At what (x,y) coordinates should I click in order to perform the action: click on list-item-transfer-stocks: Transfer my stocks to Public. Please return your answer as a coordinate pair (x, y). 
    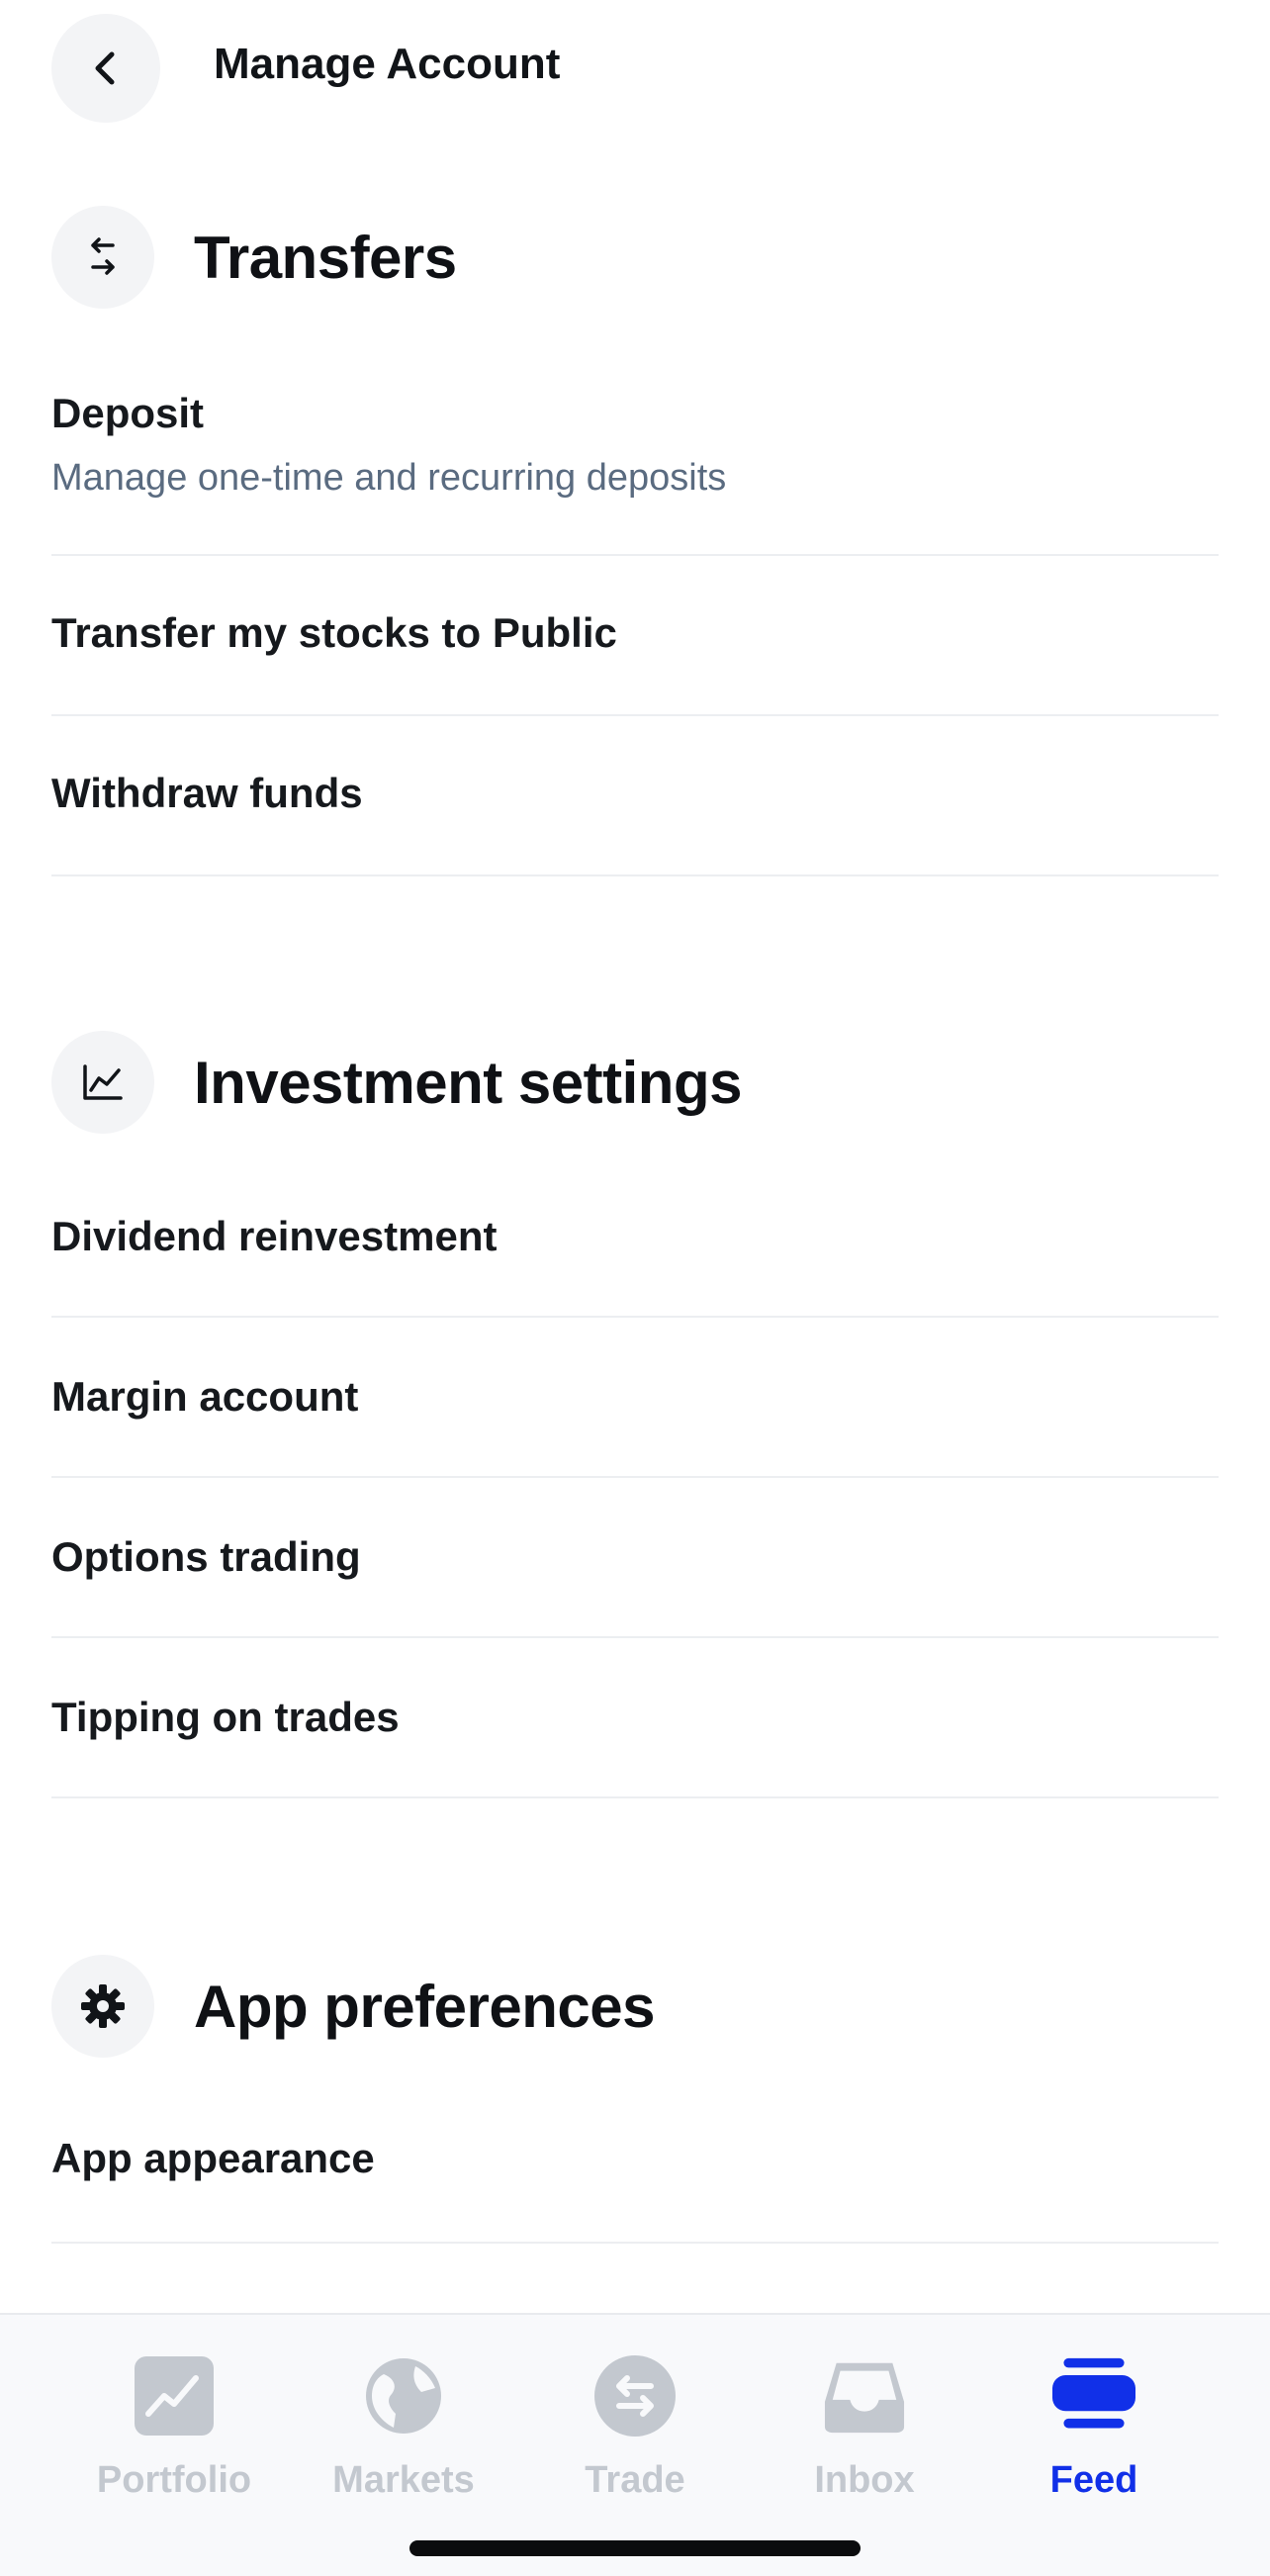
    Looking at the image, I should click on (635, 636).